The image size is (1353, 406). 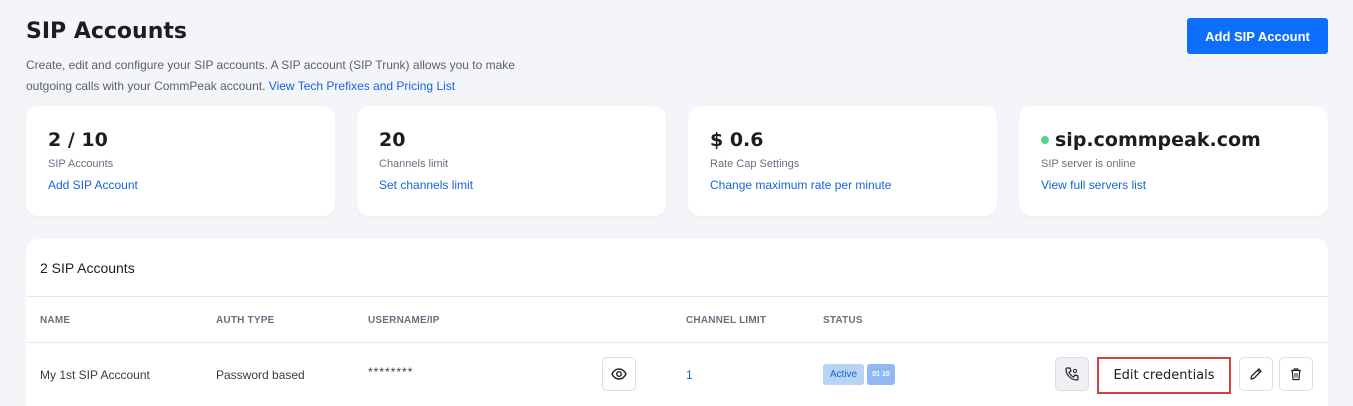 I want to click on set-channels-limit-link: Set channels limit, so click(x=511, y=185).